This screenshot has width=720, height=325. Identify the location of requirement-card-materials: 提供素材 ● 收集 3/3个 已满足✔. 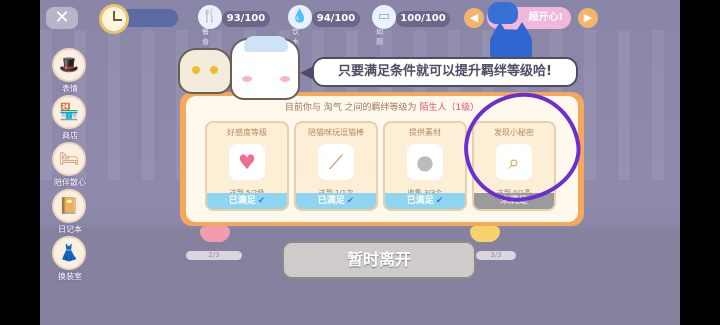
(425, 166).